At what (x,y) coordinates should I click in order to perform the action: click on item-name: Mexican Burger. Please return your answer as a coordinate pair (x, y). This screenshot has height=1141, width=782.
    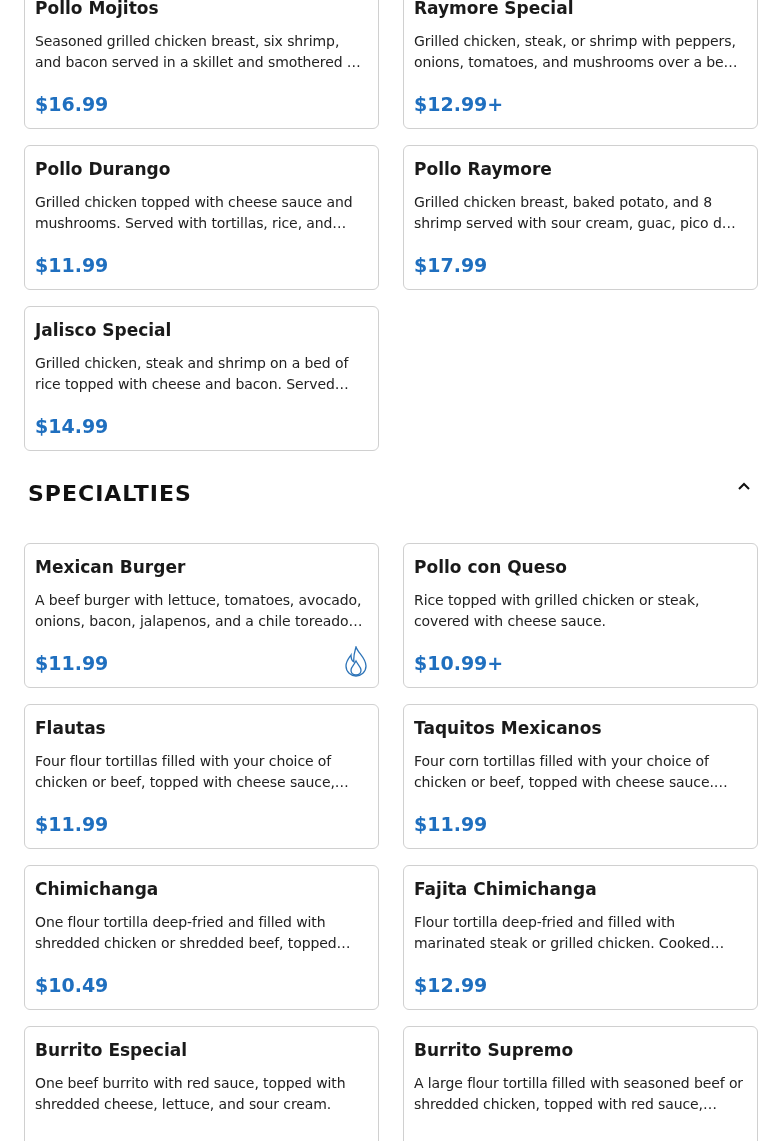
    Looking at the image, I should click on (111, 567).